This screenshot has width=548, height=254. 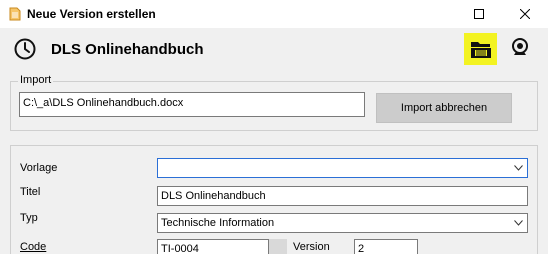 I want to click on open-folder-button, so click(x=480, y=49).